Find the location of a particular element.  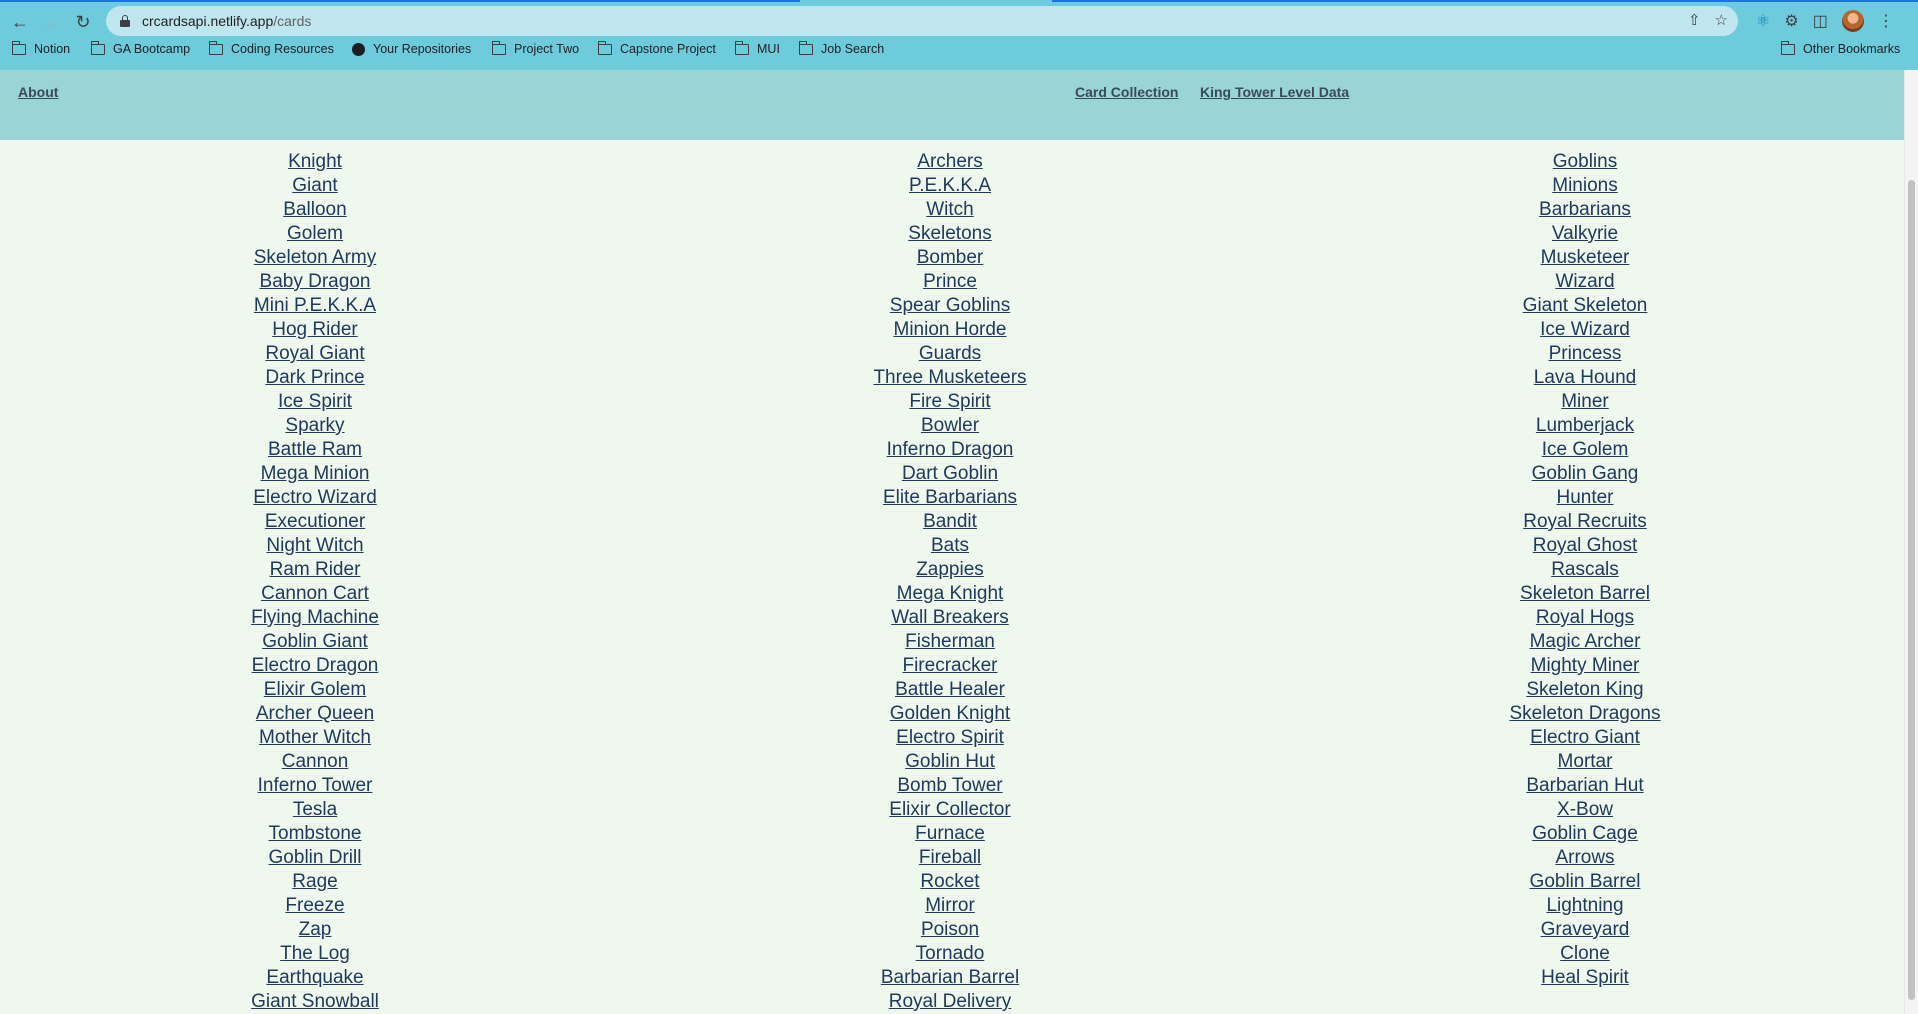

card-link: Hunter is located at coordinates (1584, 498).